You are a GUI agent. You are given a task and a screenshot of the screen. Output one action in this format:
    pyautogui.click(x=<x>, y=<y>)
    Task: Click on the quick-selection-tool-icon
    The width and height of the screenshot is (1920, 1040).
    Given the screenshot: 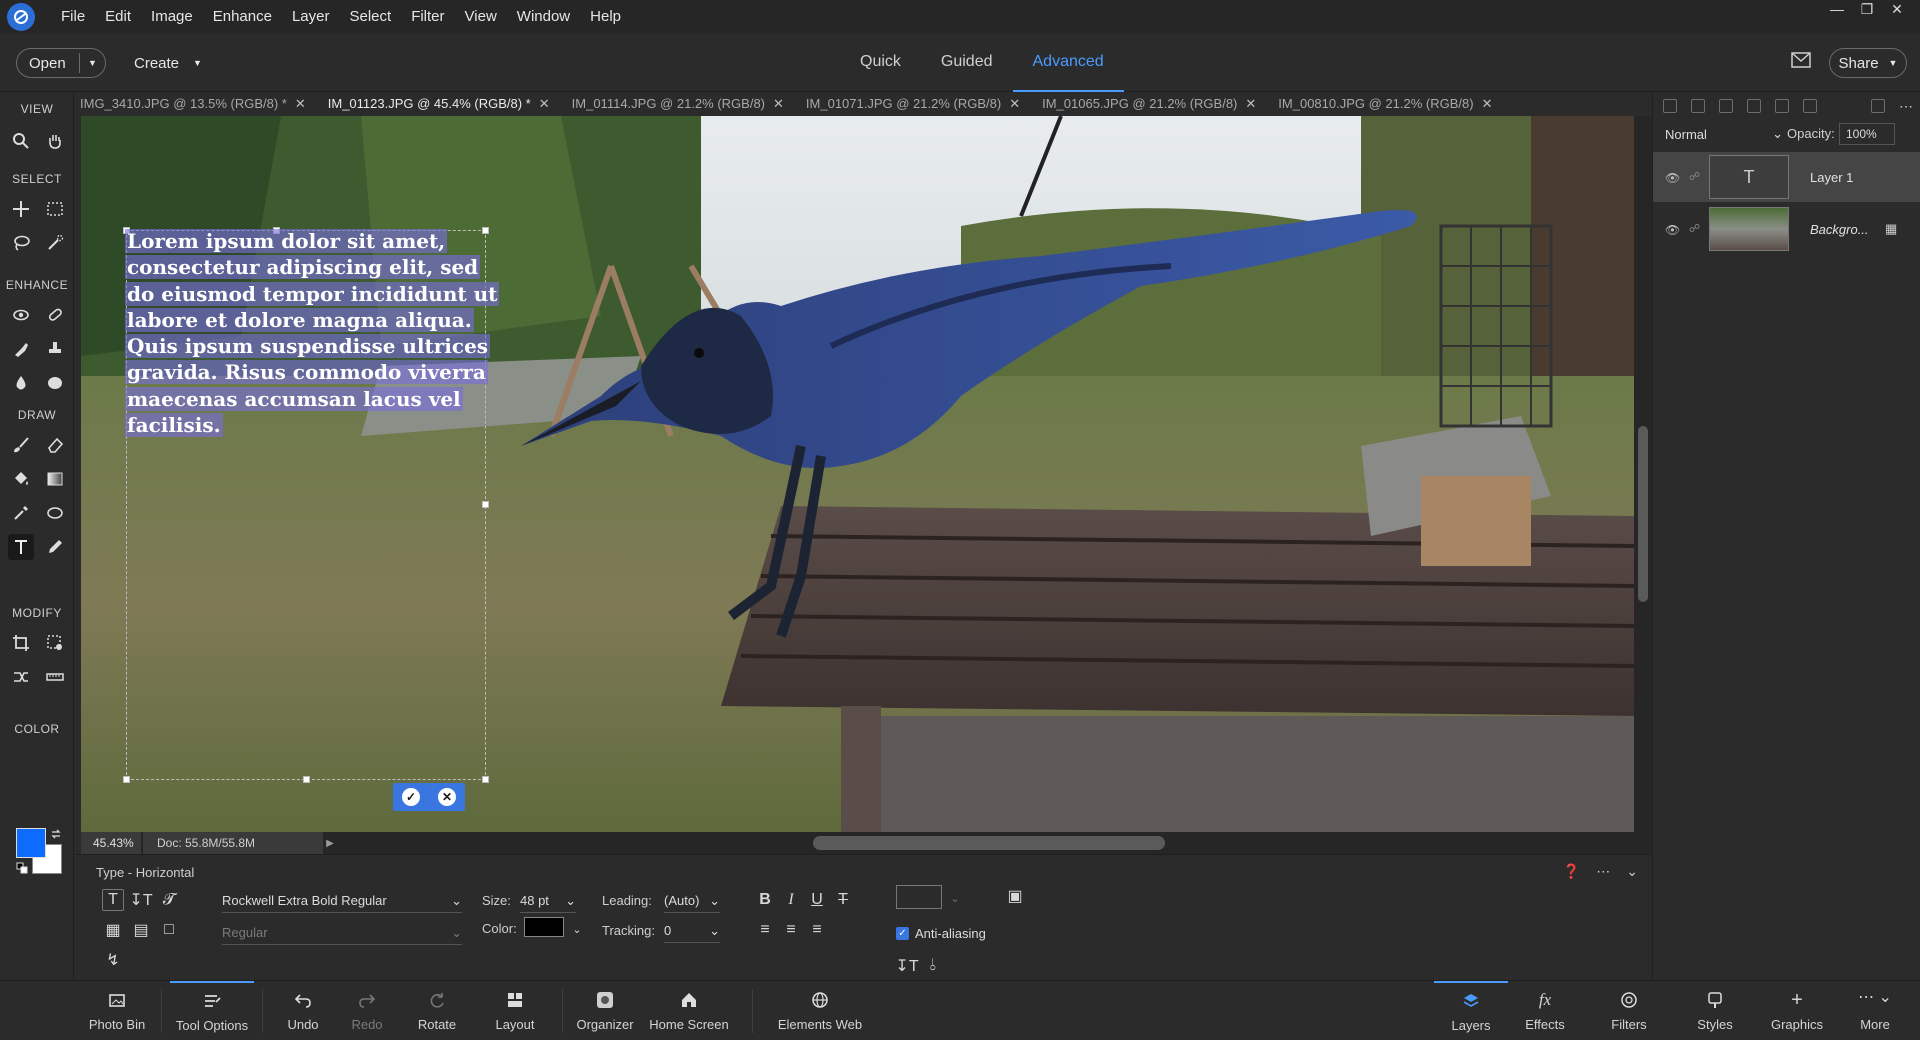 What is the action you would take?
    pyautogui.click(x=55, y=243)
    